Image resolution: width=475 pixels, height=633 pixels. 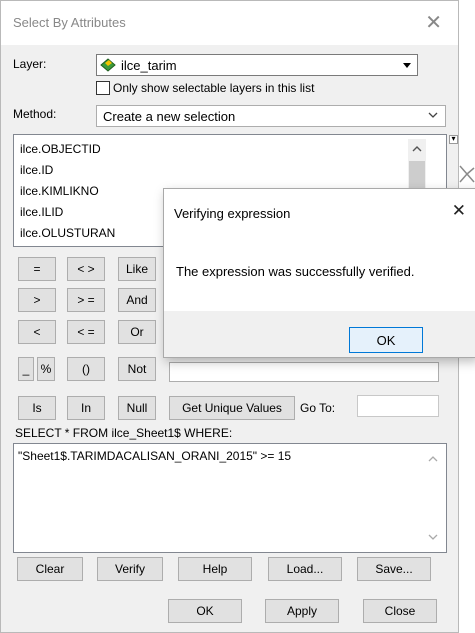 What do you see at coordinates (37, 408) in the screenshot?
I see `operator-is-button: Is` at bounding box center [37, 408].